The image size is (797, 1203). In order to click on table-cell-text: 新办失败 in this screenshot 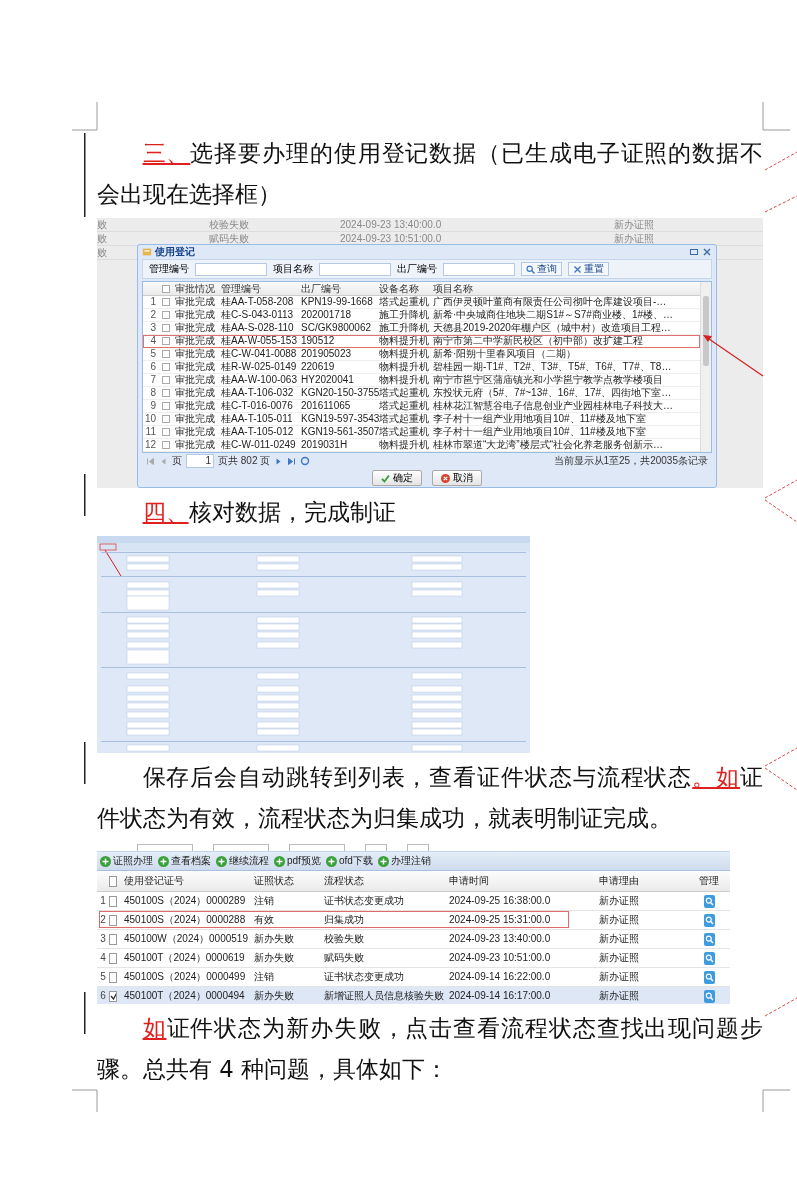, I will do `click(273, 996)`.